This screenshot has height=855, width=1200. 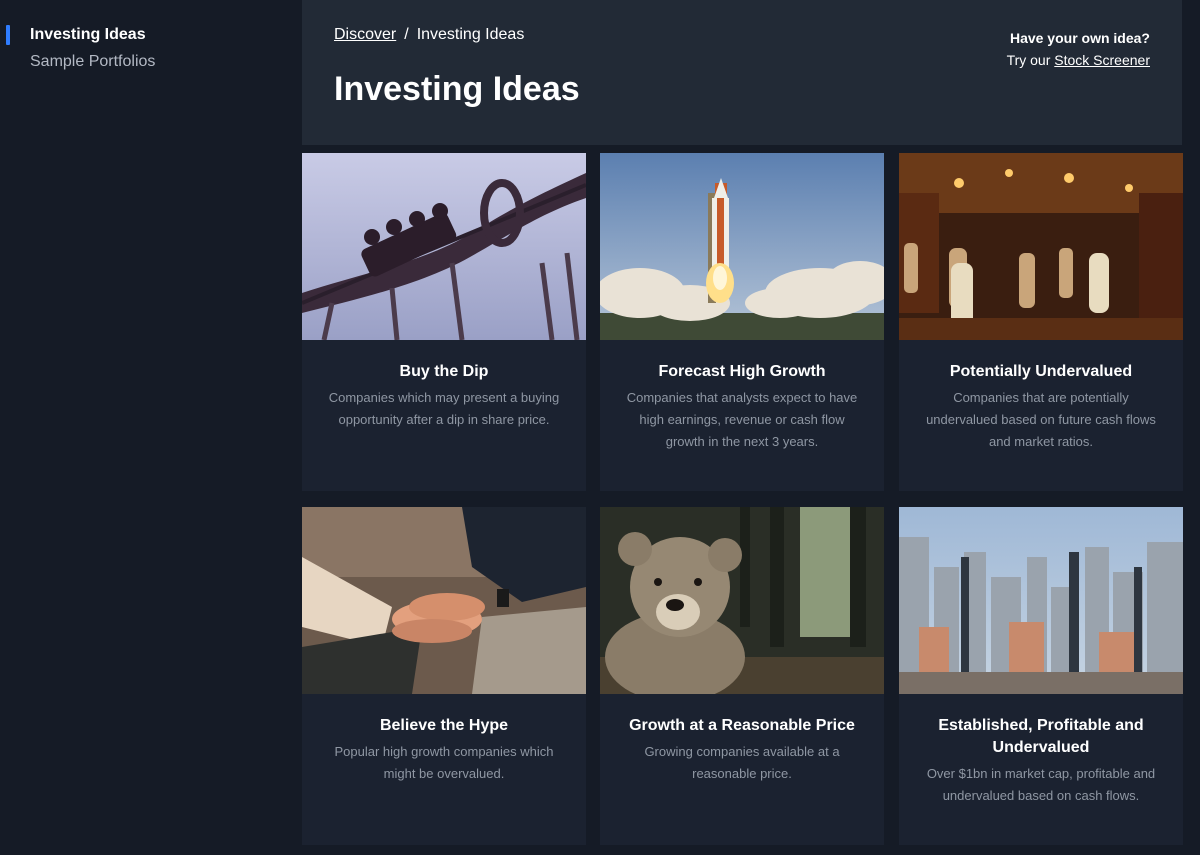 I want to click on stock-screener-link: Stock Screener, so click(x=1102, y=60).